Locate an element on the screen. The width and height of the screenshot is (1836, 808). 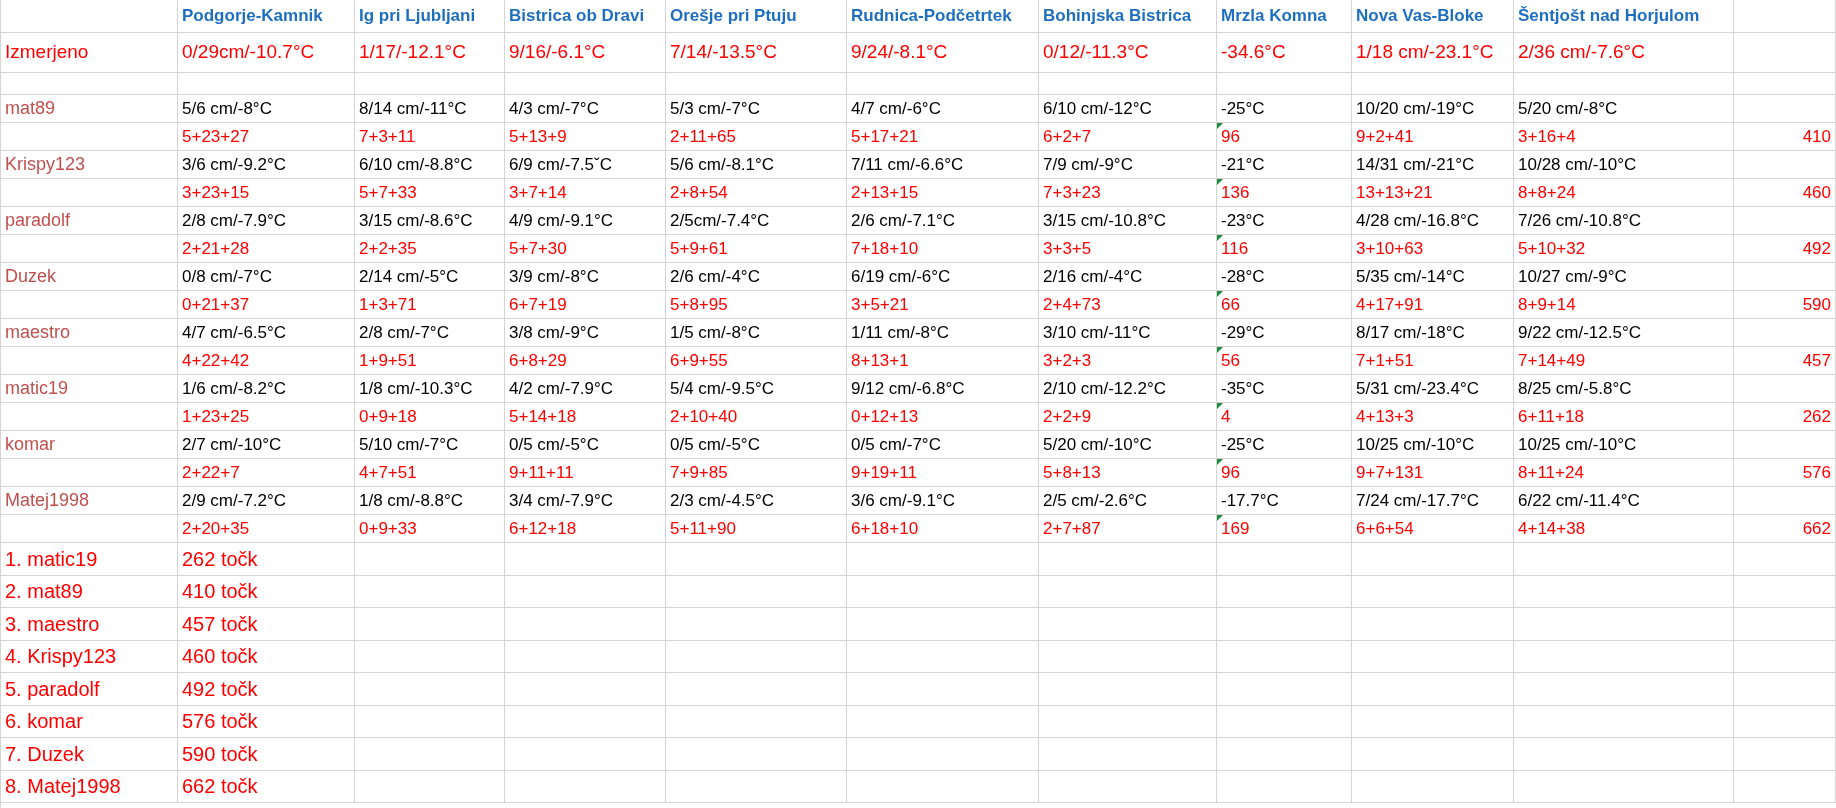
table-cell-text: 8/14 cm/-11°C is located at coordinates (413, 108).